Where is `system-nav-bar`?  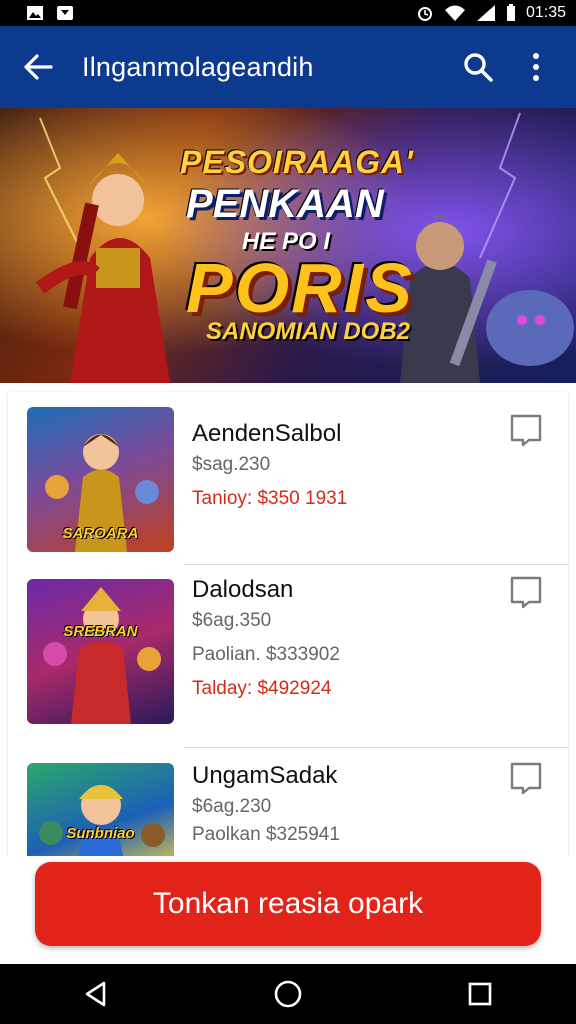 system-nav-bar is located at coordinates (288, 994).